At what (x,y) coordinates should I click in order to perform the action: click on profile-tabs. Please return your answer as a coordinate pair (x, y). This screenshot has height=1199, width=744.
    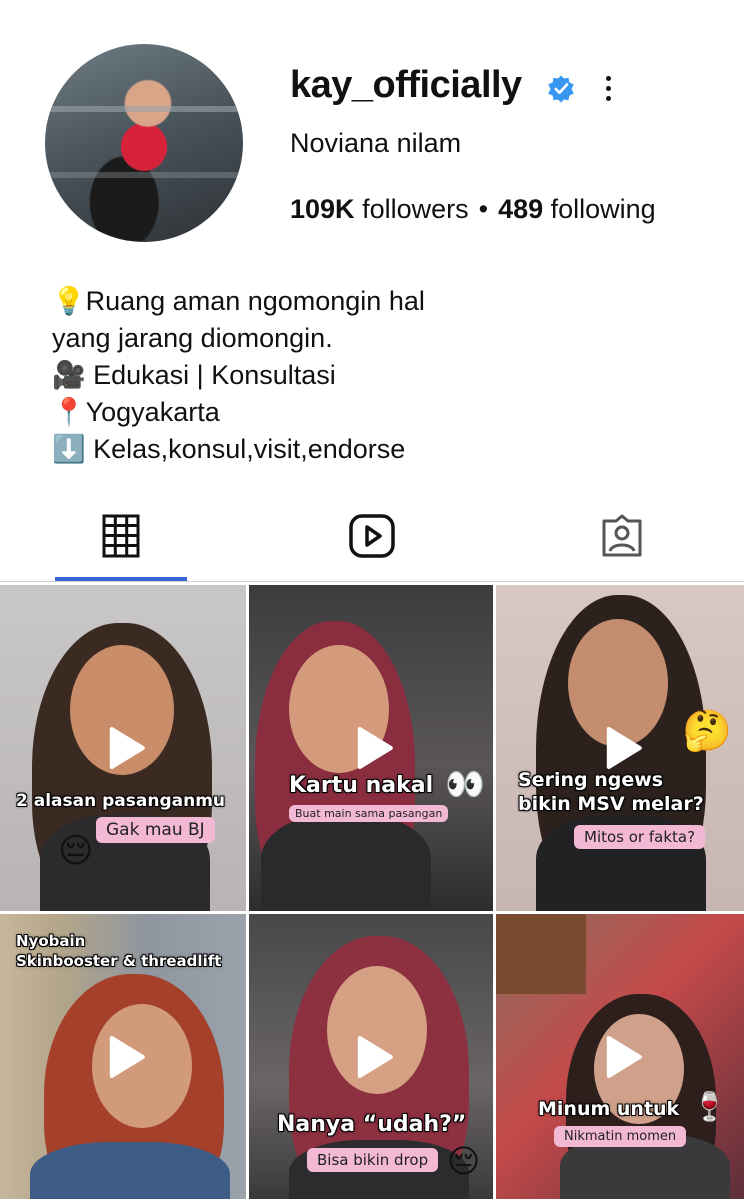
    Looking at the image, I should click on (372, 536).